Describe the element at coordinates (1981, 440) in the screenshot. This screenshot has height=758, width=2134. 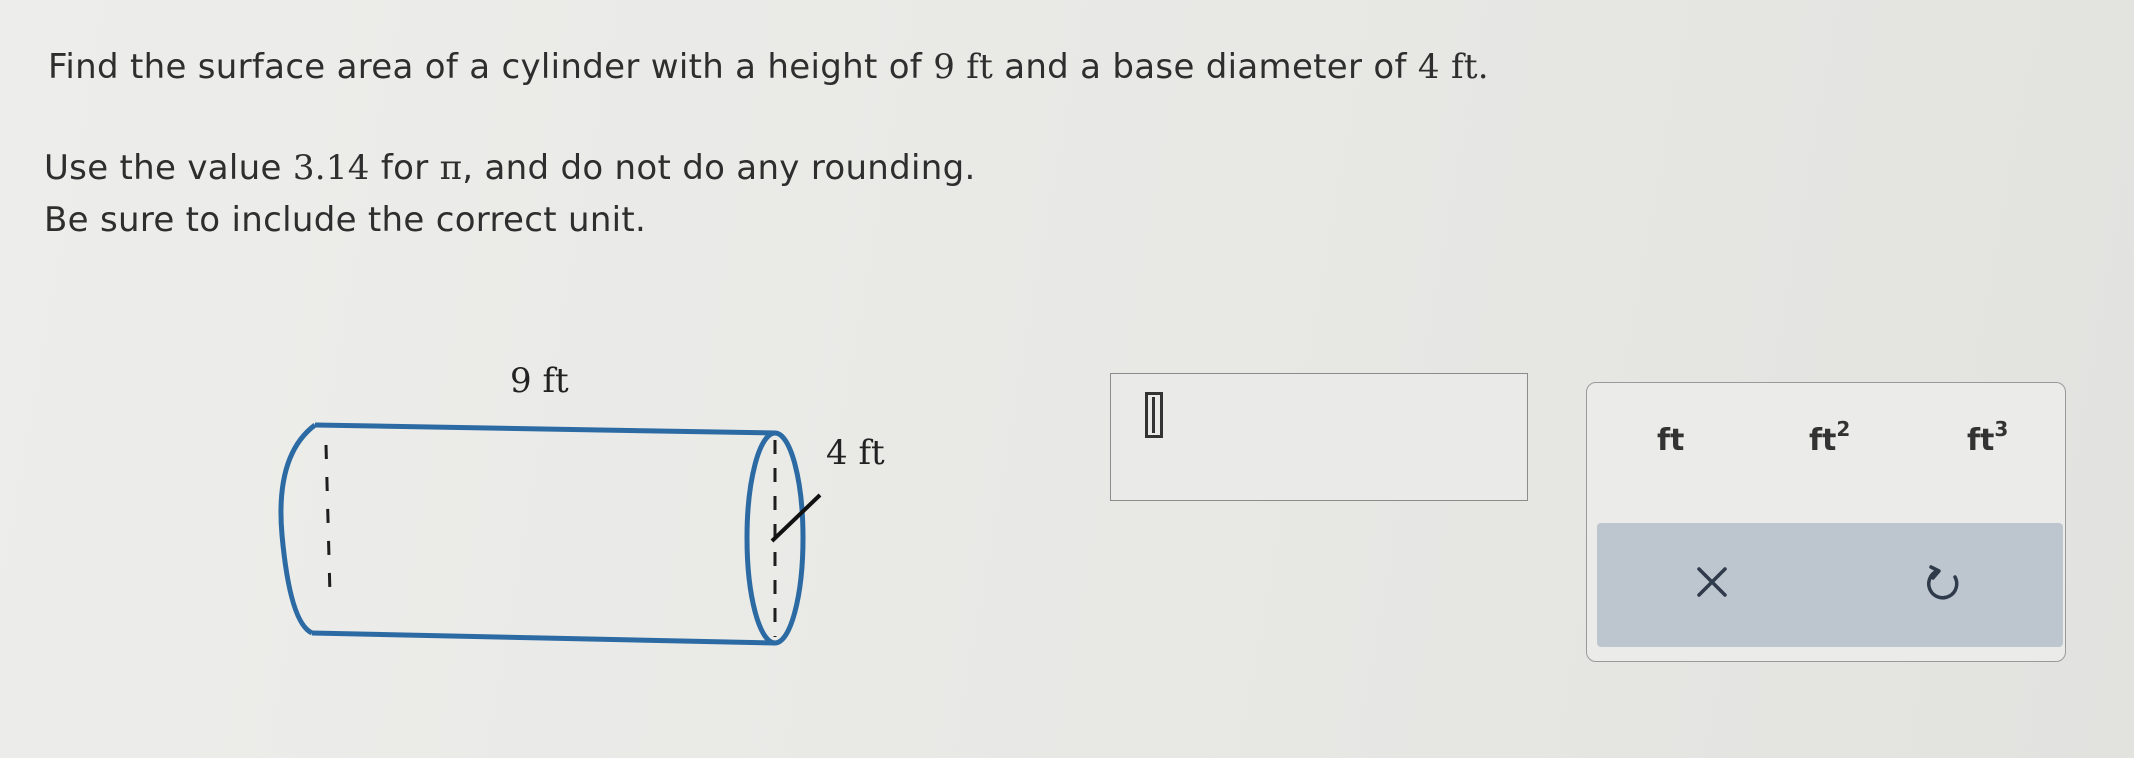
I see `unit-ft3-base: ft` at that location.